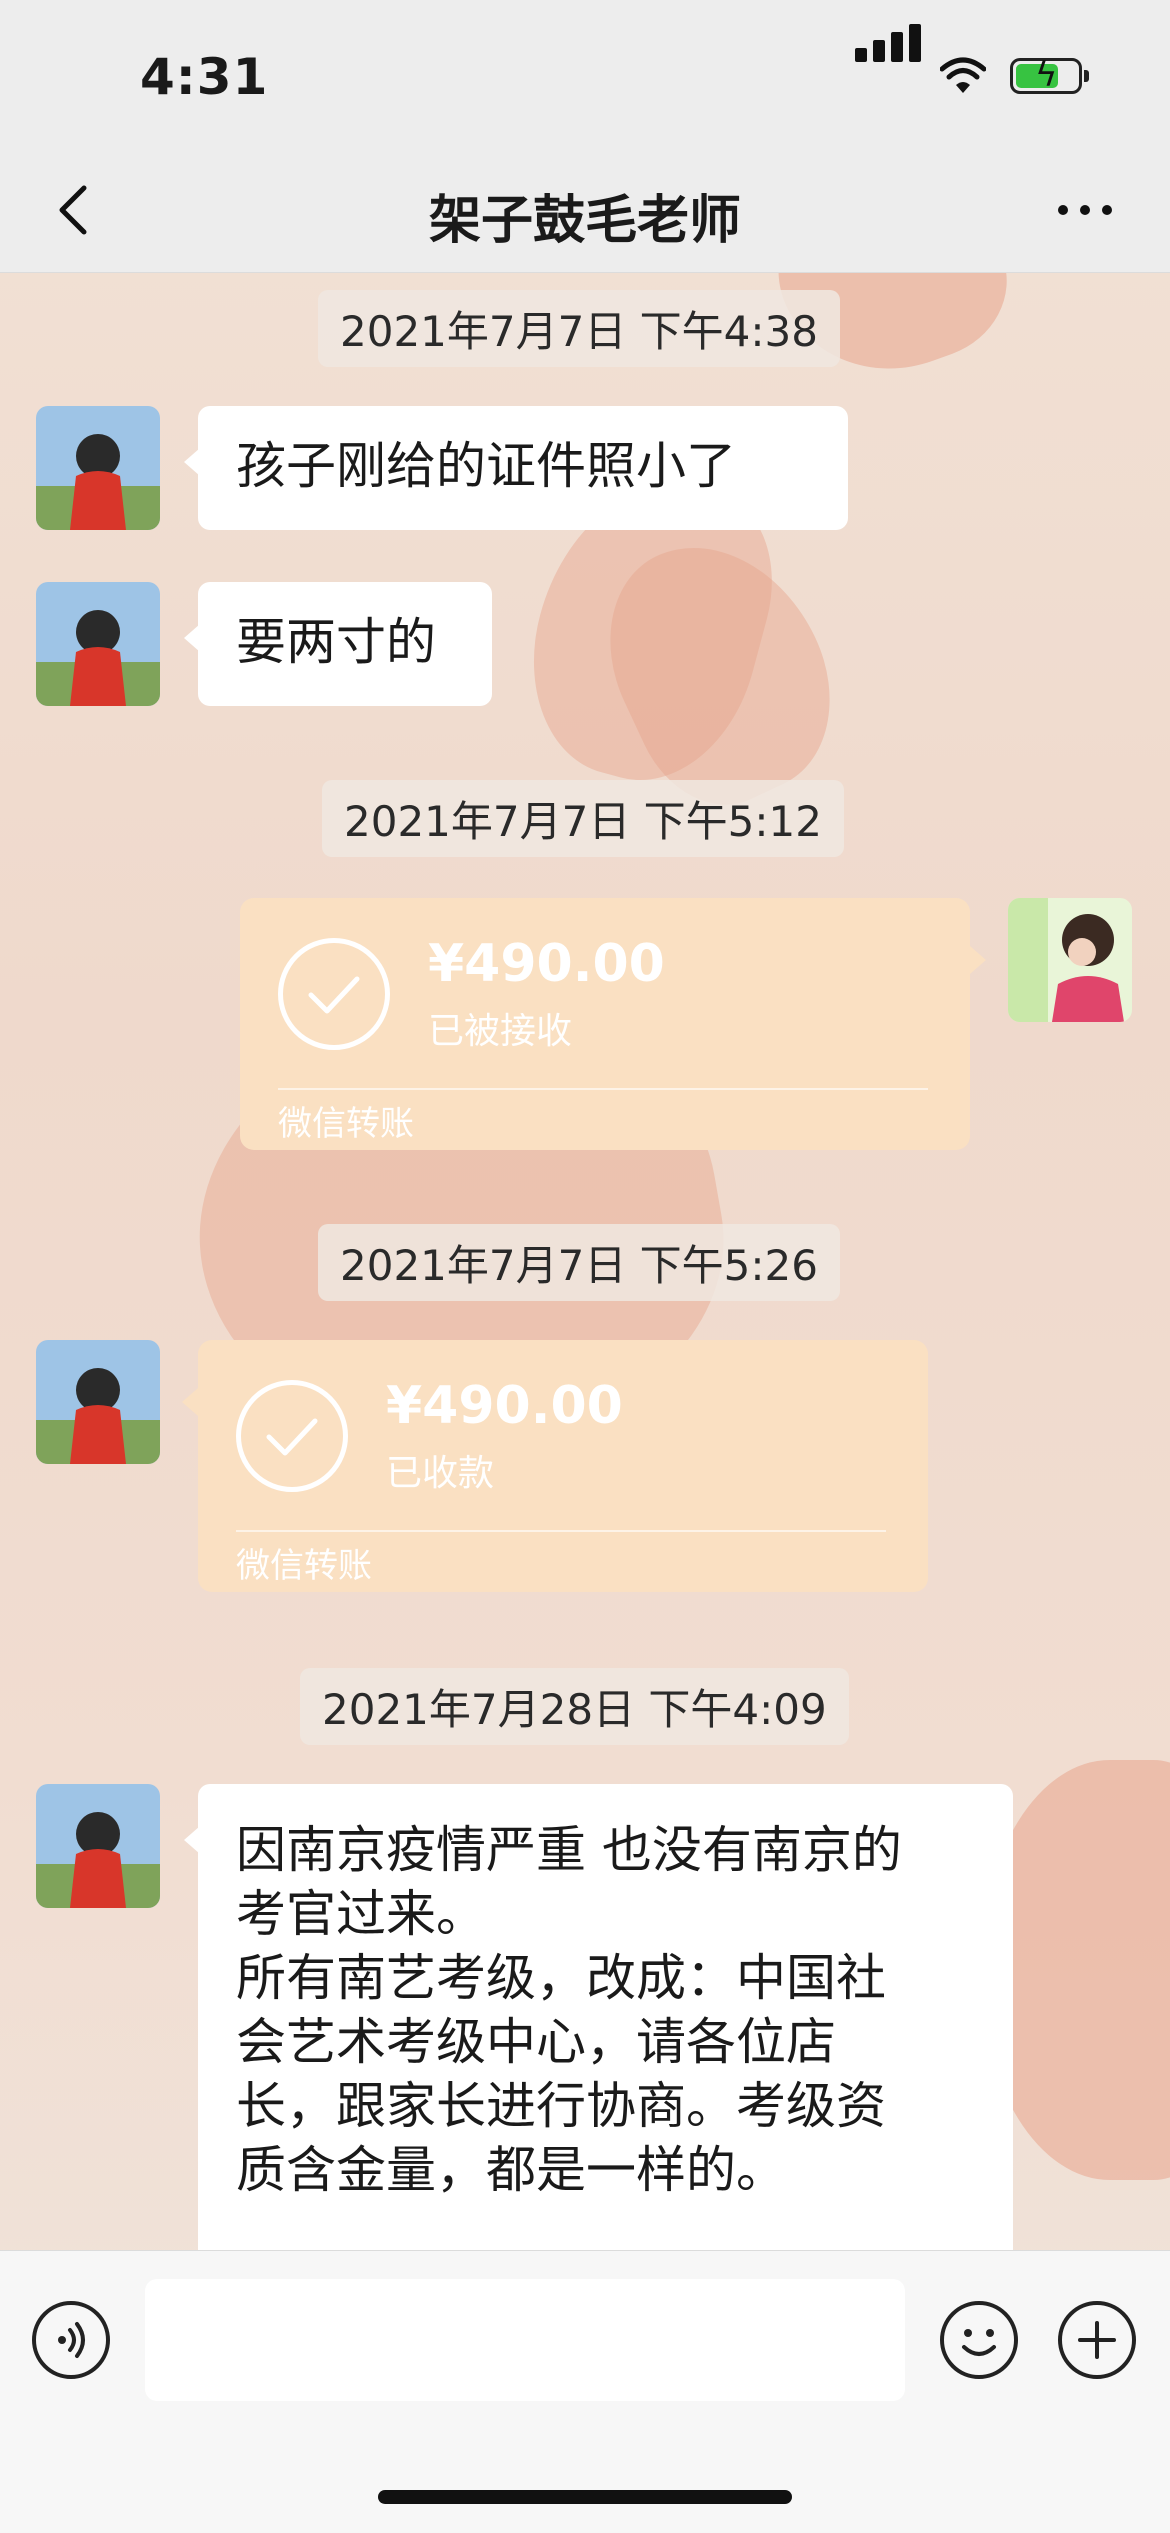  Describe the element at coordinates (486, 466) in the screenshot. I see `message-text: 孩子刚给的证件照小了` at that location.